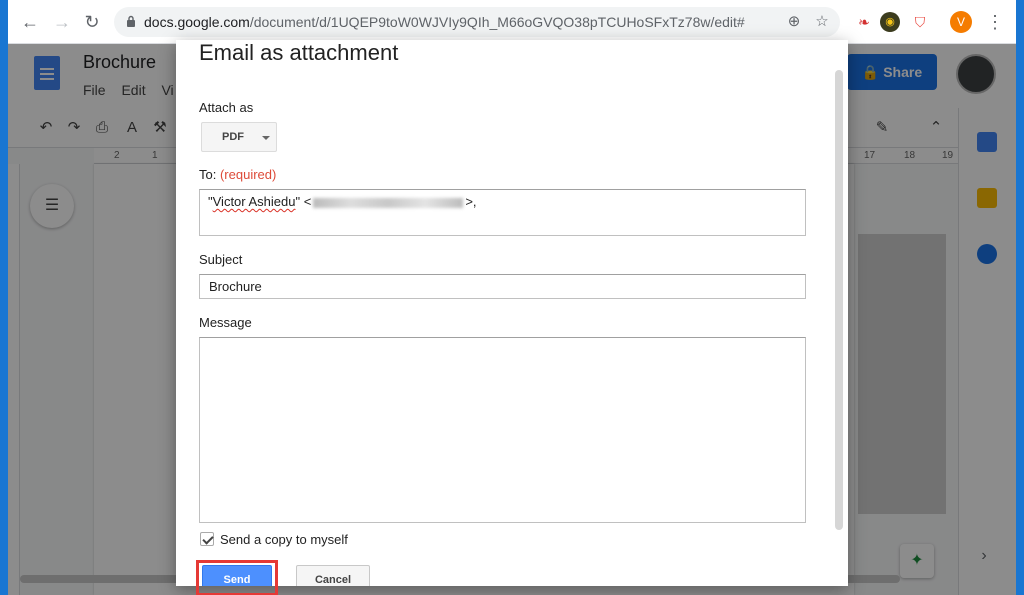 The height and width of the screenshot is (595, 1024). I want to click on extension-icon: ◉, so click(890, 22).